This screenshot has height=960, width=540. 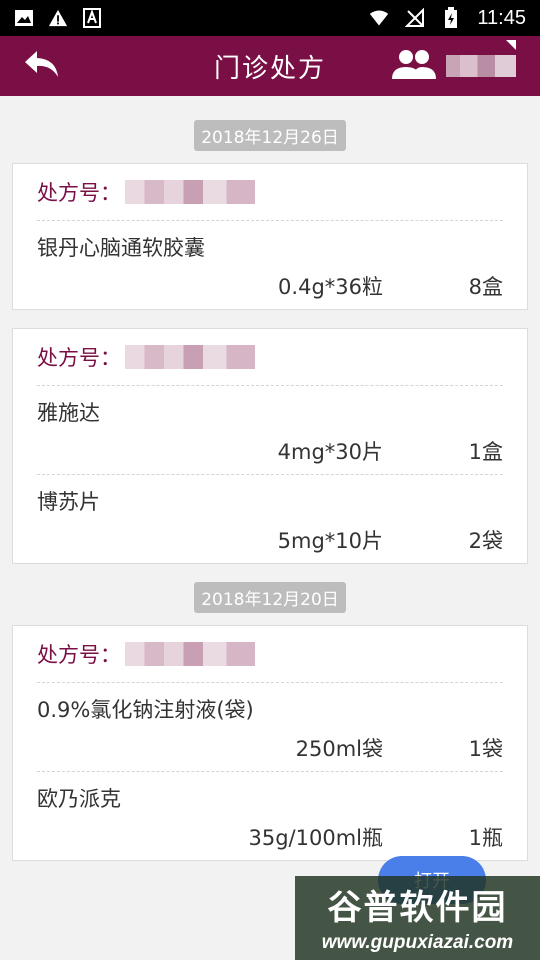 What do you see at coordinates (315, 838) in the screenshot?
I see `medicine-spec: 35g/100ml瓶` at bounding box center [315, 838].